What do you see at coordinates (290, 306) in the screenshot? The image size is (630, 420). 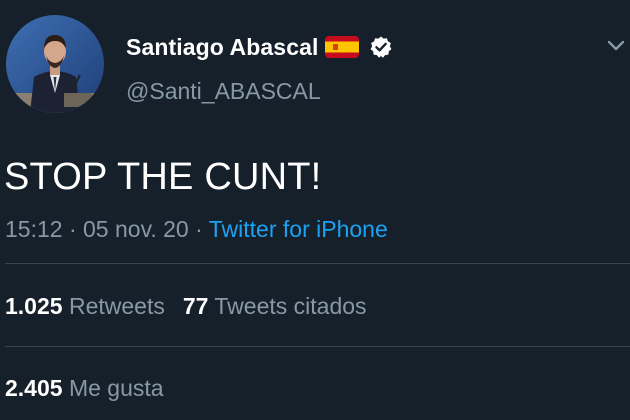 I see `quote-tweets-label: Tweets citados` at bounding box center [290, 306].